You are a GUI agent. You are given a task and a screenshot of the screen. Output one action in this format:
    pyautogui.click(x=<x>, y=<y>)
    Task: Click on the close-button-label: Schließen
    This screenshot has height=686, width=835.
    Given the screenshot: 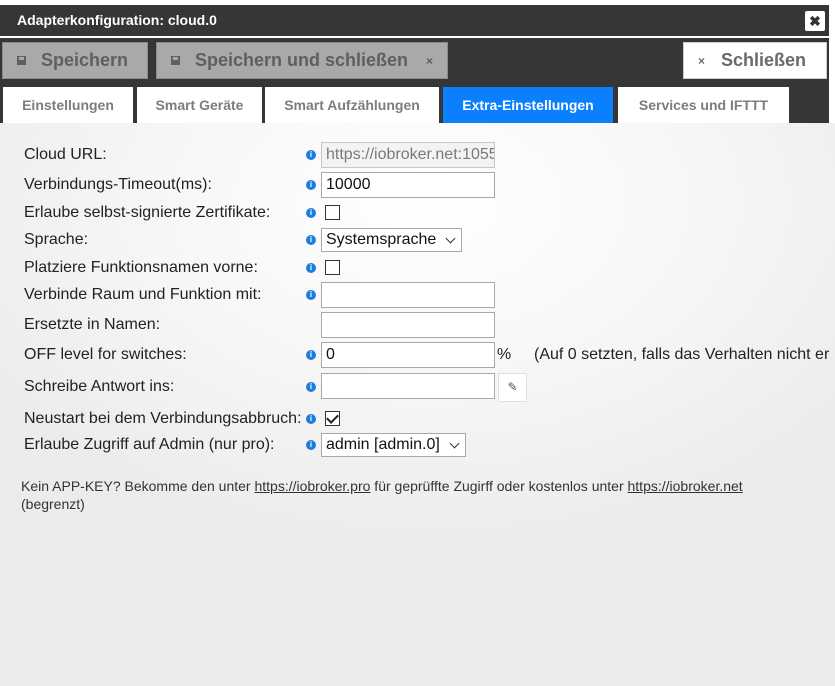 What is the action you would take?
    pyautogui.click(x=764, y=60)
    